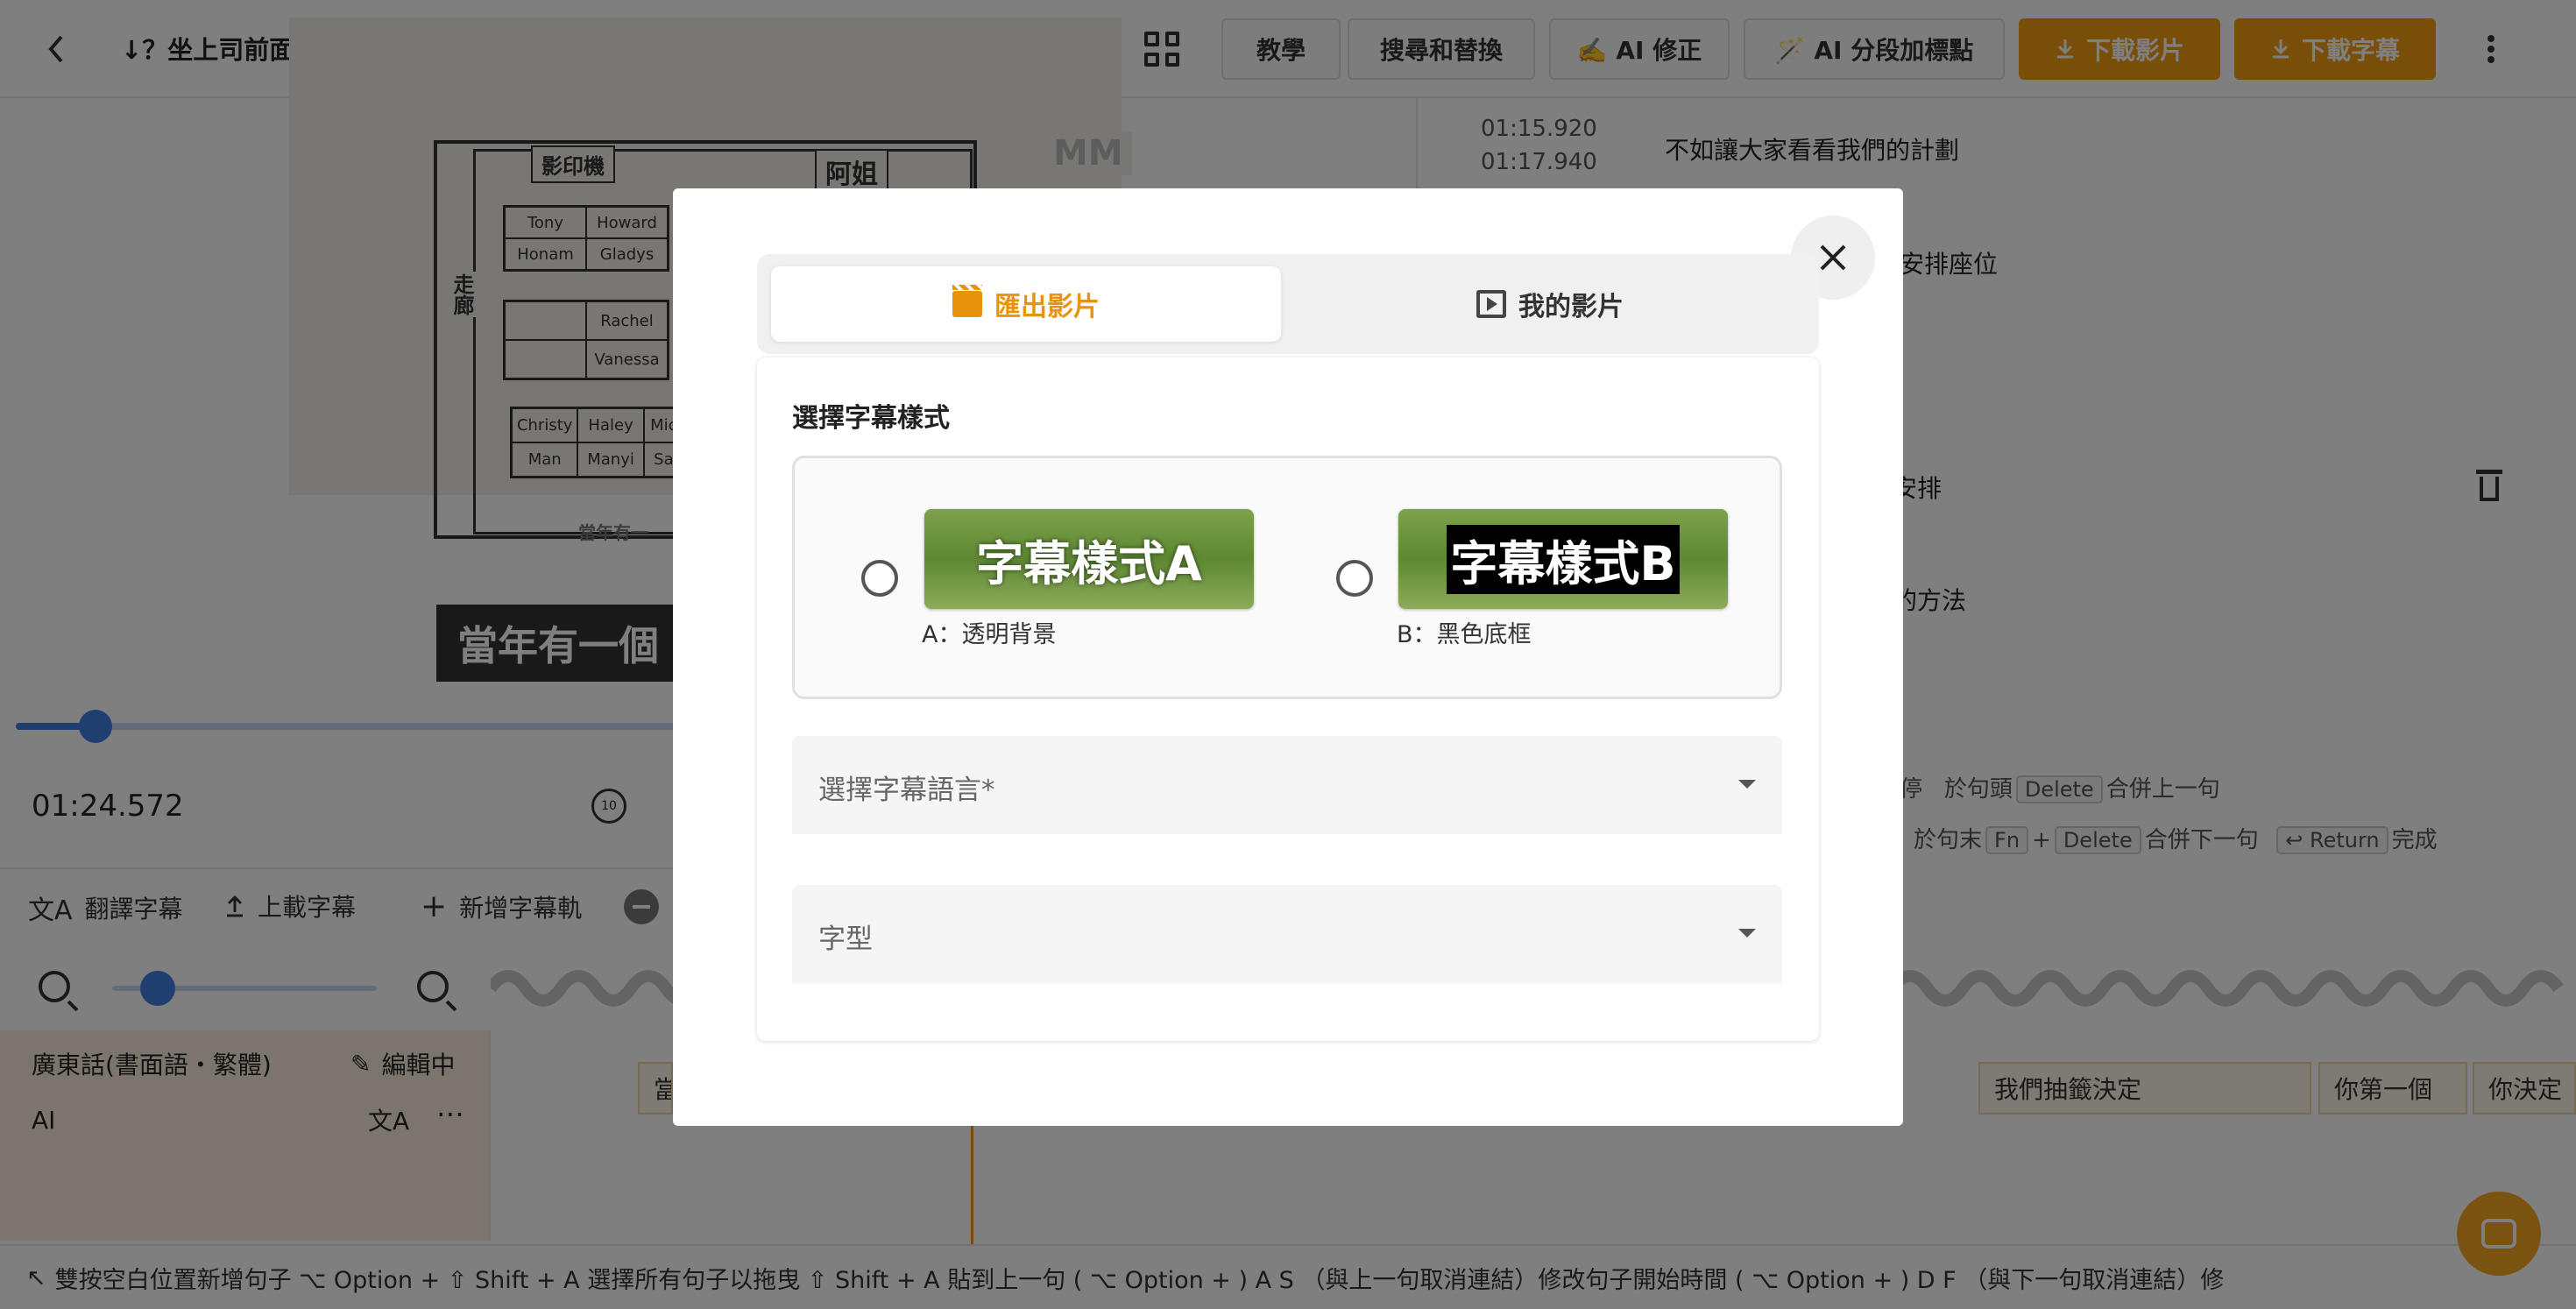 This screenshot has height=1309, width=2576. Describe the element at coordinates (1287, 934) in the screenshot. I see `font-select: 字型` at that location.